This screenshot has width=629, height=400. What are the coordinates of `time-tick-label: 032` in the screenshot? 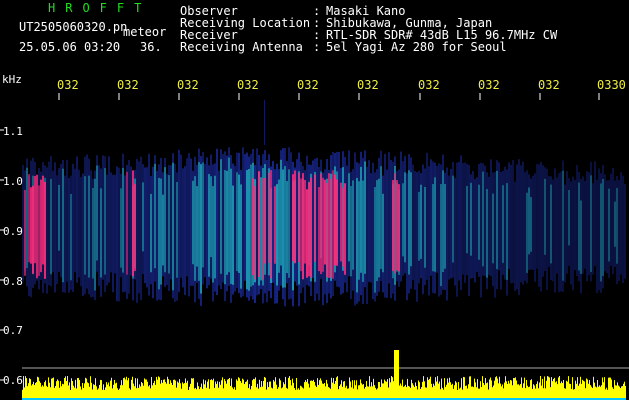 It's located at (188, 85).